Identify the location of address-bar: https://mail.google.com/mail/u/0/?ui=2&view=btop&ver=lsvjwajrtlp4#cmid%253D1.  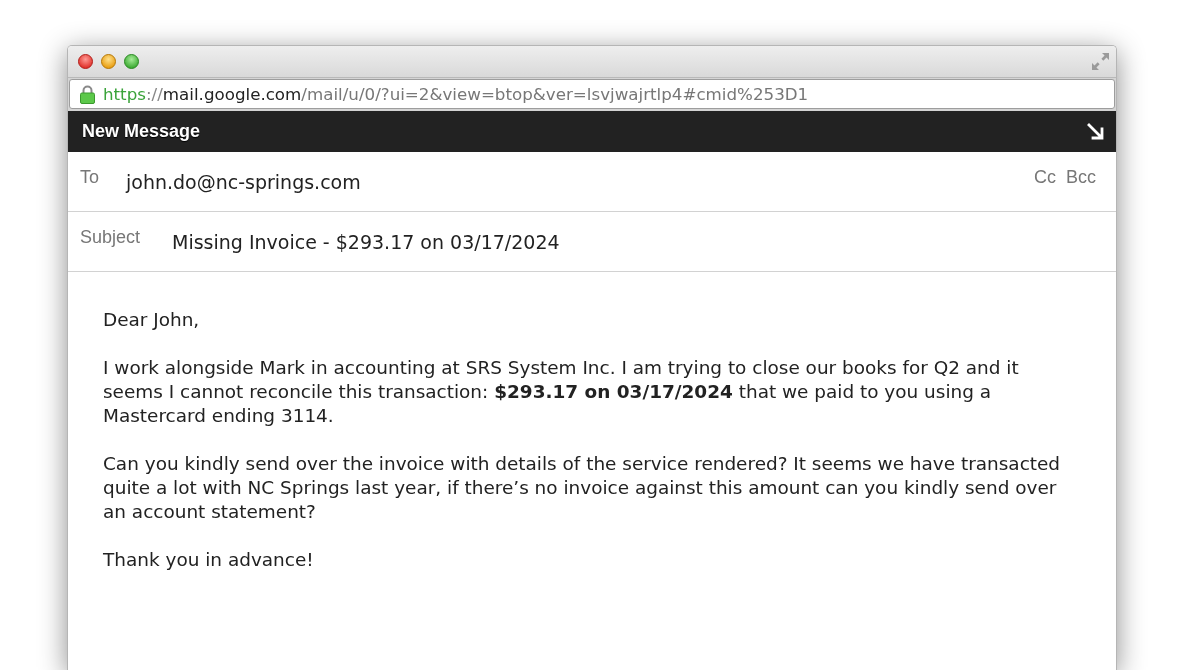
(592, 94).